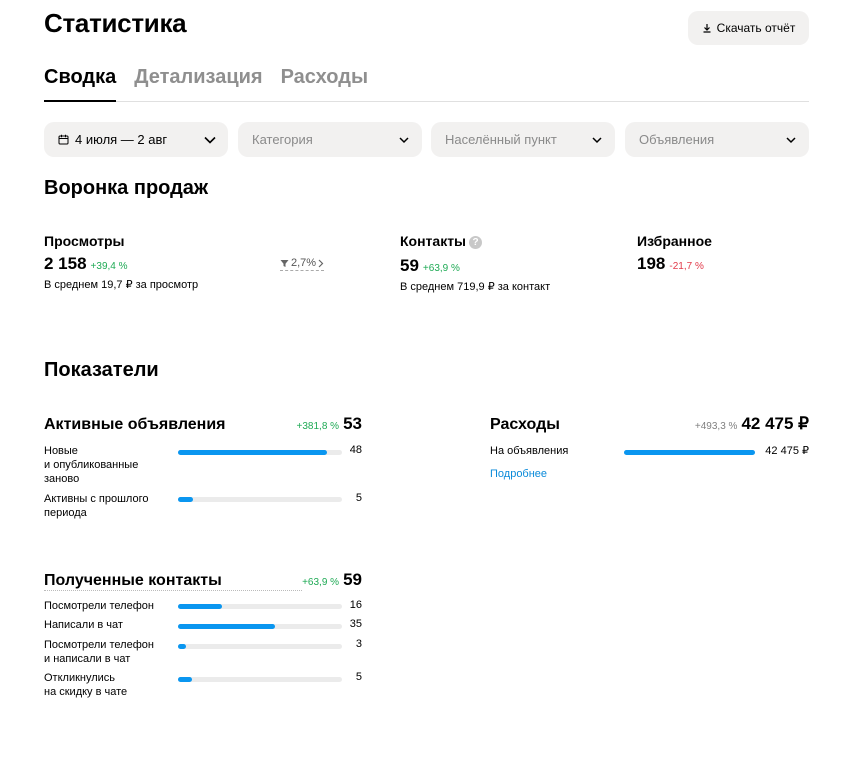  I want to click on contacts-row-value: 35, so click(355, 624).